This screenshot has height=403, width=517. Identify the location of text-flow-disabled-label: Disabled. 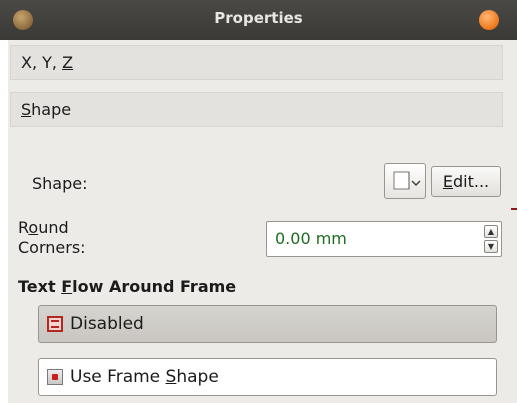
(107, 324).